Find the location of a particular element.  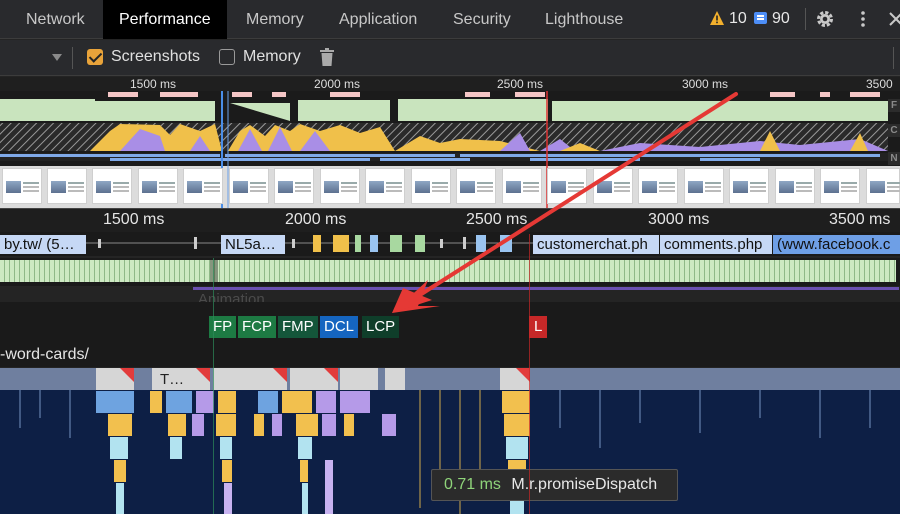

load-line is located at coordinates (529, 374).